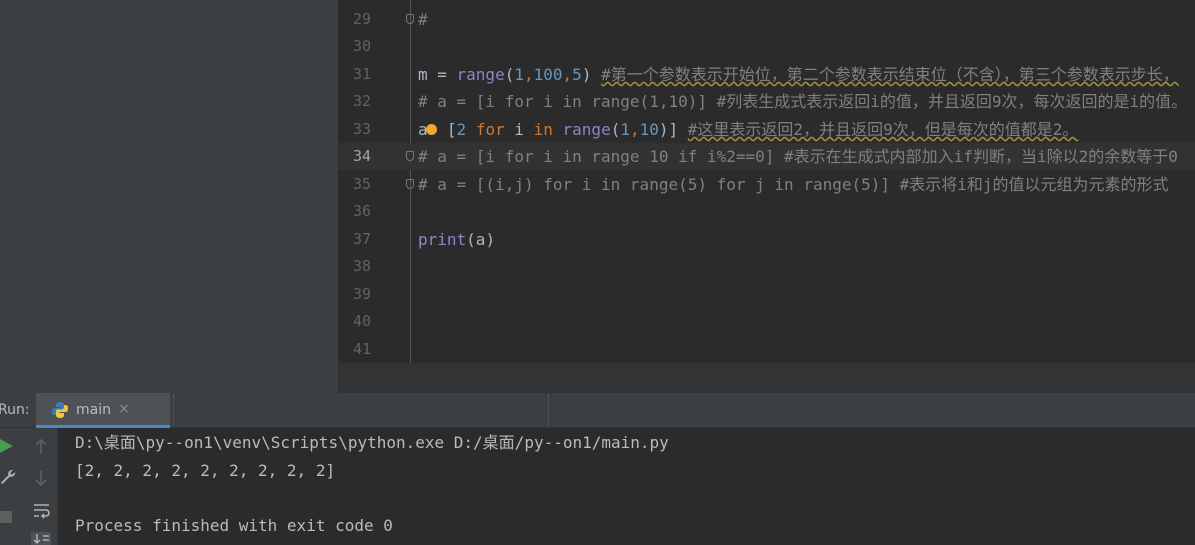 This screenshot has width=1195, height=545. Describe the element at coordinates (766, 349) in the screenshot. I see `code-line: 41` at that location.